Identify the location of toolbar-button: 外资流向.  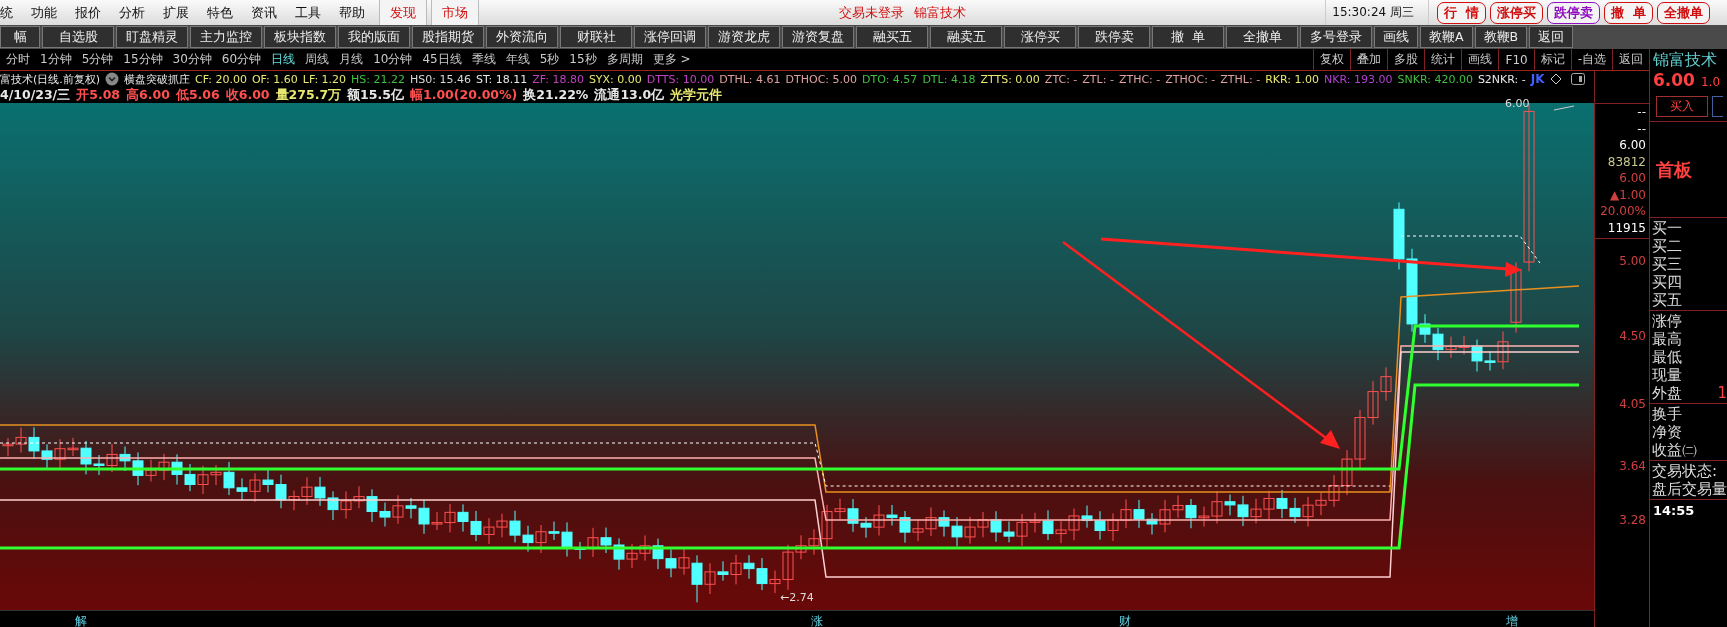
(522, 37).